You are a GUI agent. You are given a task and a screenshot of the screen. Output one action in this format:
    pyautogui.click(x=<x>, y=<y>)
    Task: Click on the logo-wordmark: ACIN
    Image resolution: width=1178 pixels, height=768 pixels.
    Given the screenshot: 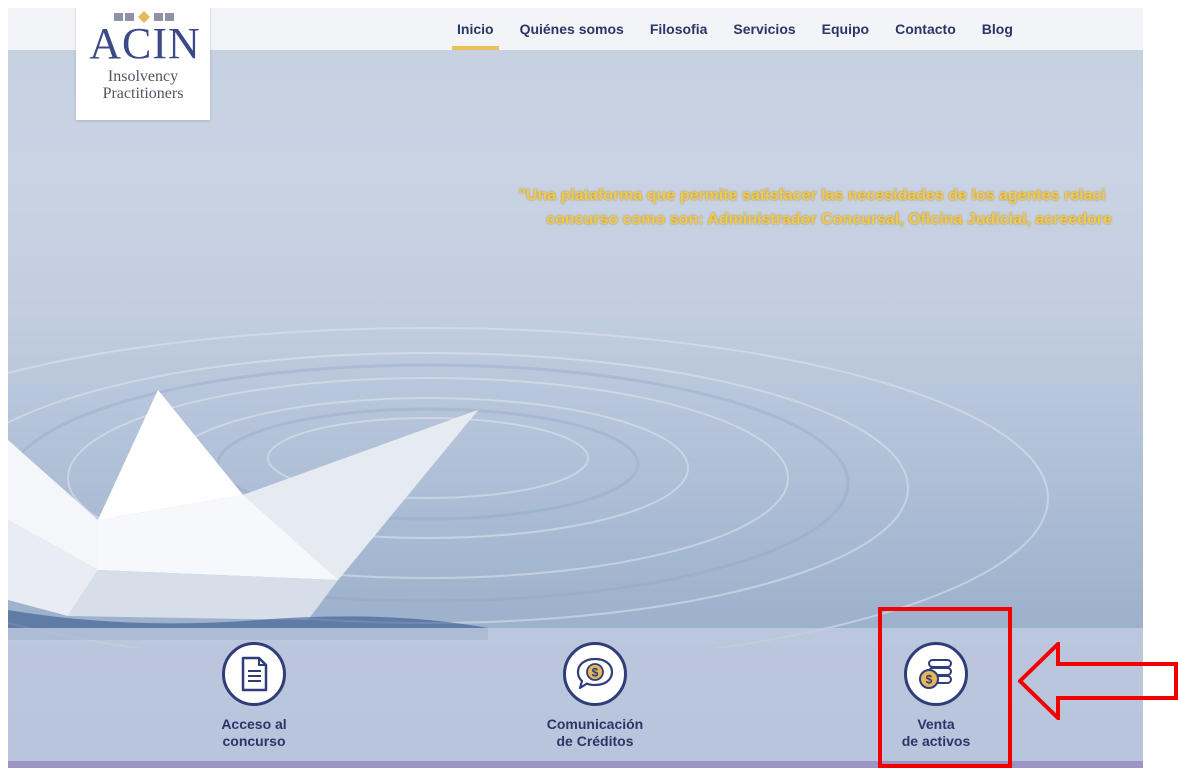 What is the action you would take?
    pyautogui.click(x=145, y=43)
    